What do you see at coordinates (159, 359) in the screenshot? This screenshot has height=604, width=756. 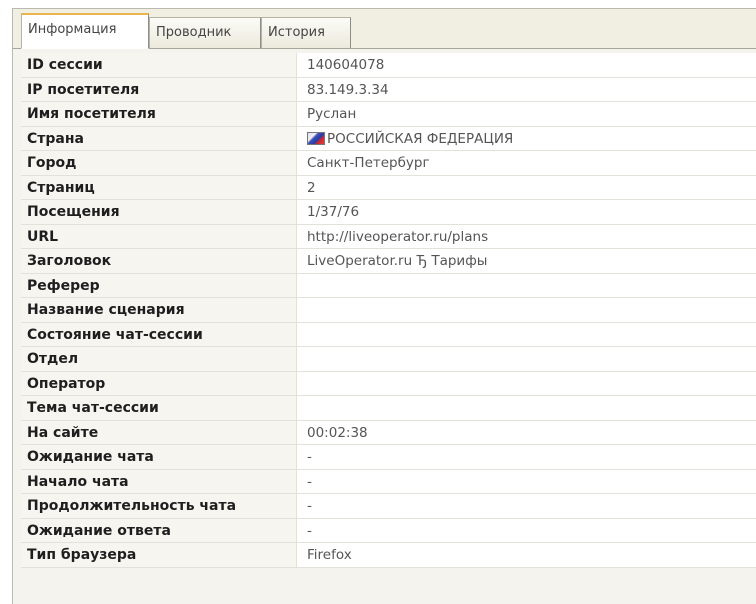 I see `row-label: Отдел` at bounding box center [159, 359].